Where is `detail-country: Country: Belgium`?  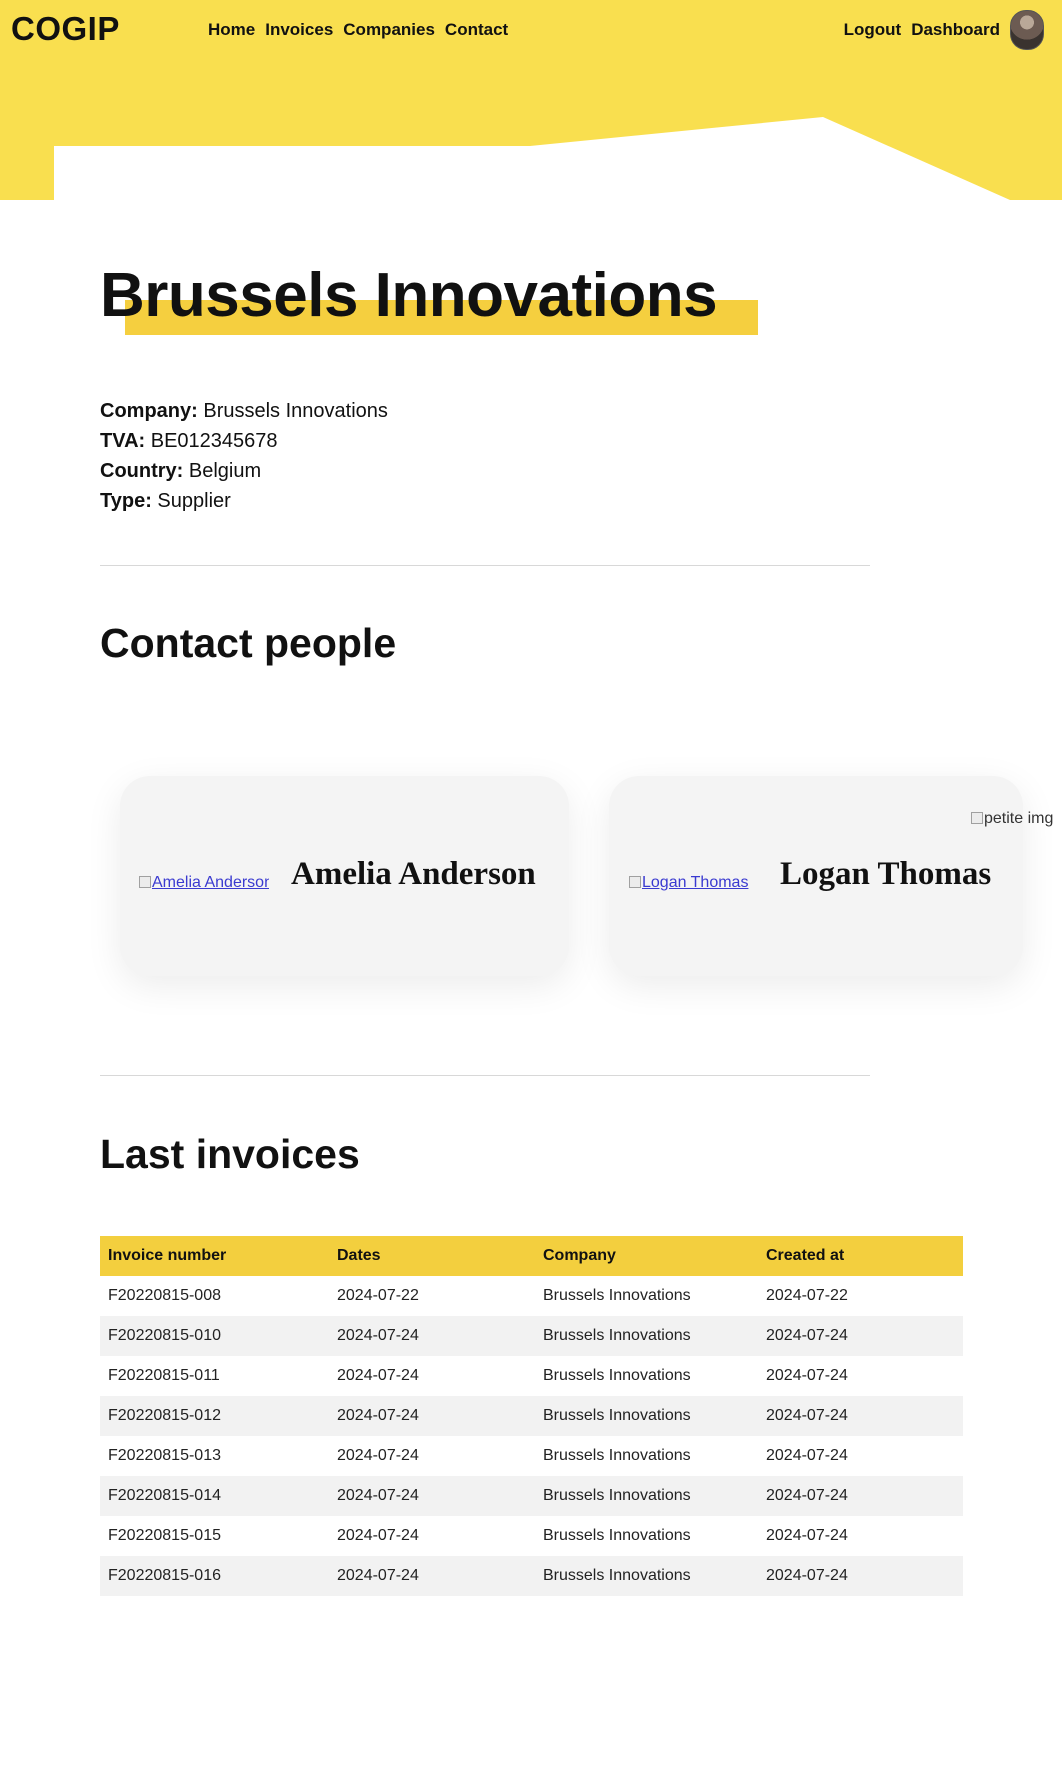
detail-country: Country: Belgium is located at coordinates (244, 471).